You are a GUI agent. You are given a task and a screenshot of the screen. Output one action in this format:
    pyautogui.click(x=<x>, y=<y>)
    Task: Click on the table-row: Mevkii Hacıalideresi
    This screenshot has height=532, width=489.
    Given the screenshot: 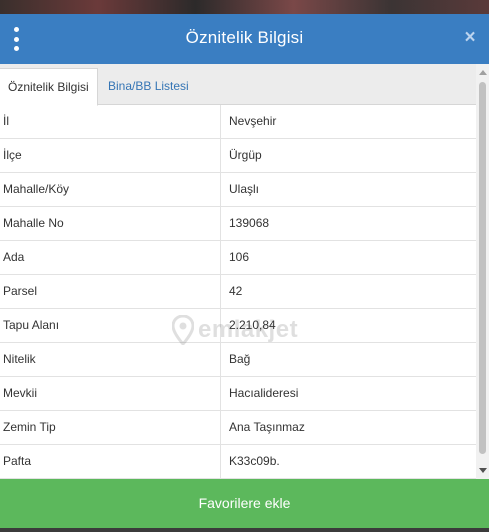 What is the action you would take?
    pyautogui.click(x=238, y=394)
    